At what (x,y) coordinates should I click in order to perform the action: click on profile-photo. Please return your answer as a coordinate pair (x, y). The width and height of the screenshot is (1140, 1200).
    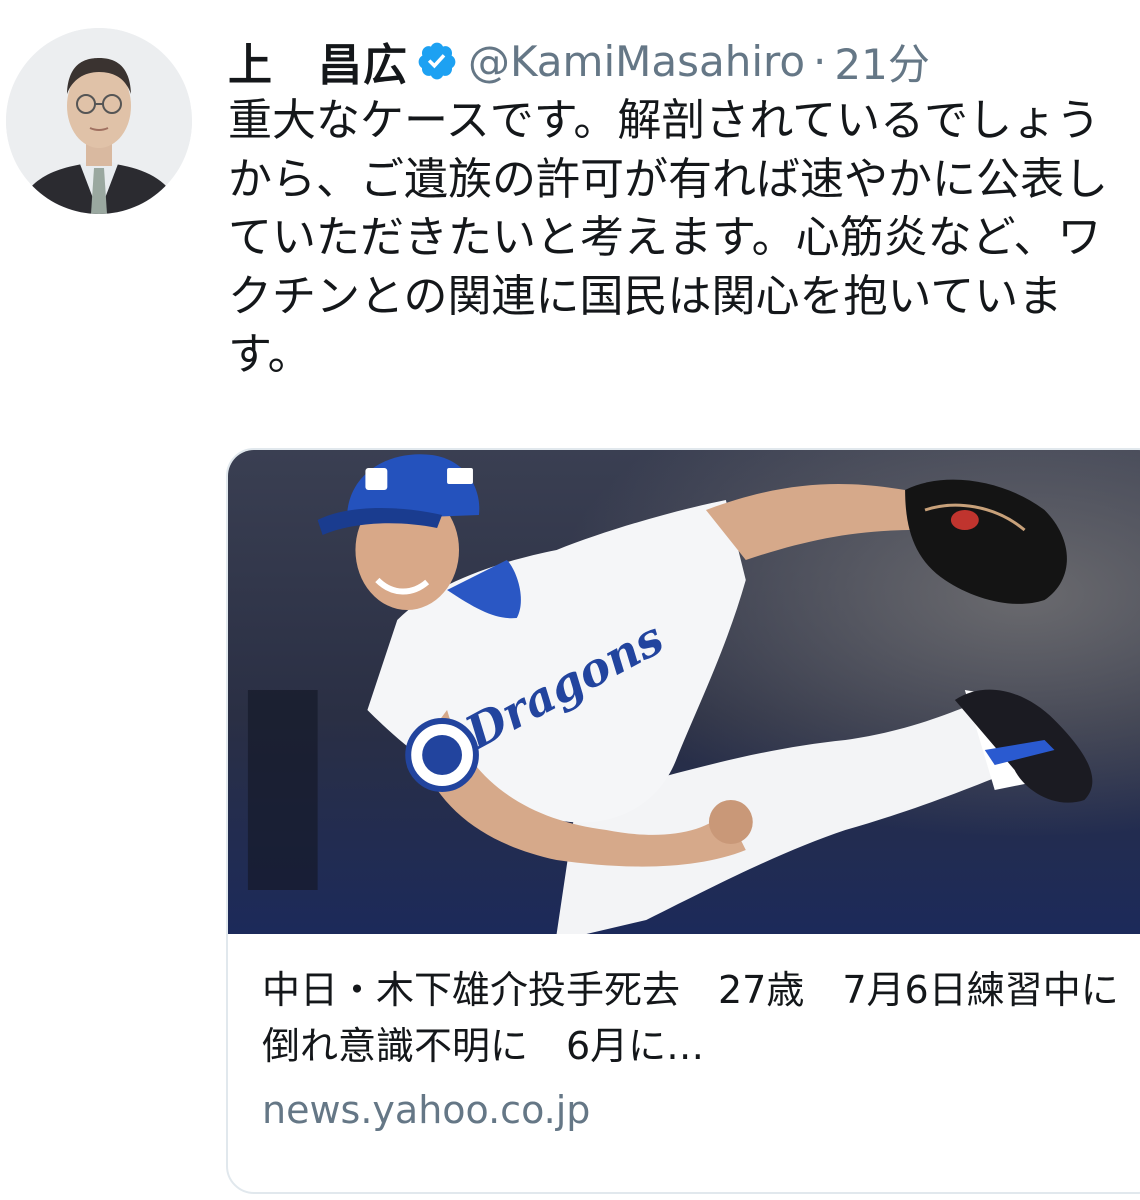
    Looking at the image, I should click on (99, 121).